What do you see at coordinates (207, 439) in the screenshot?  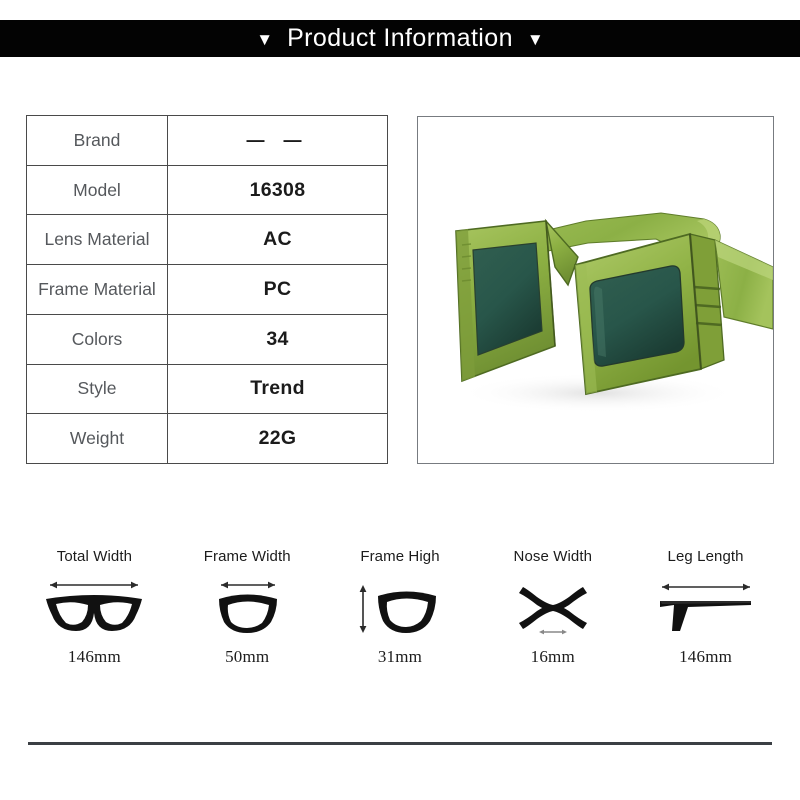 I see `table-row: Weight 22G` at bounding box center [207, 439].